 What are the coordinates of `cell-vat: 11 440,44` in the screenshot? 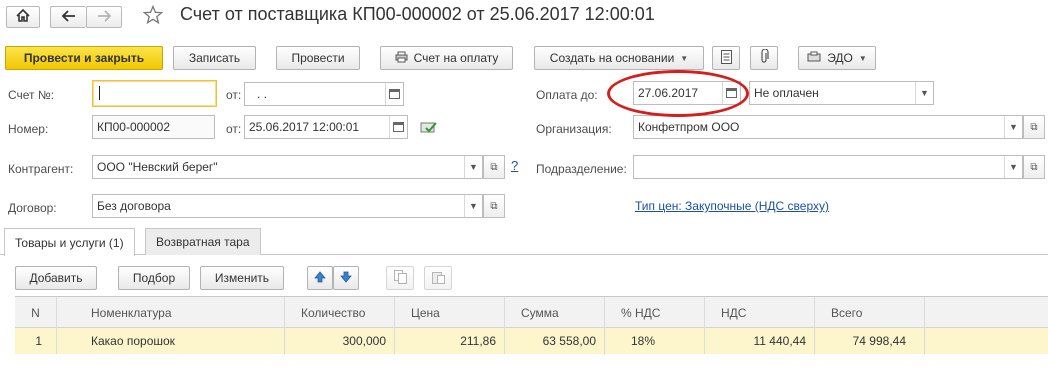 It's located at (760, 341).